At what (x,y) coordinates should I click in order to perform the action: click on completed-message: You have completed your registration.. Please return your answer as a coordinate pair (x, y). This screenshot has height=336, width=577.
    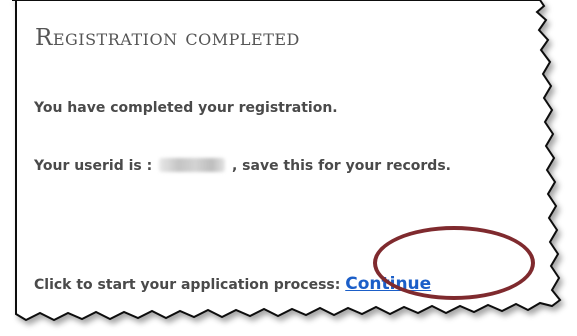
    Looking at the image, I should click on (186, 108).